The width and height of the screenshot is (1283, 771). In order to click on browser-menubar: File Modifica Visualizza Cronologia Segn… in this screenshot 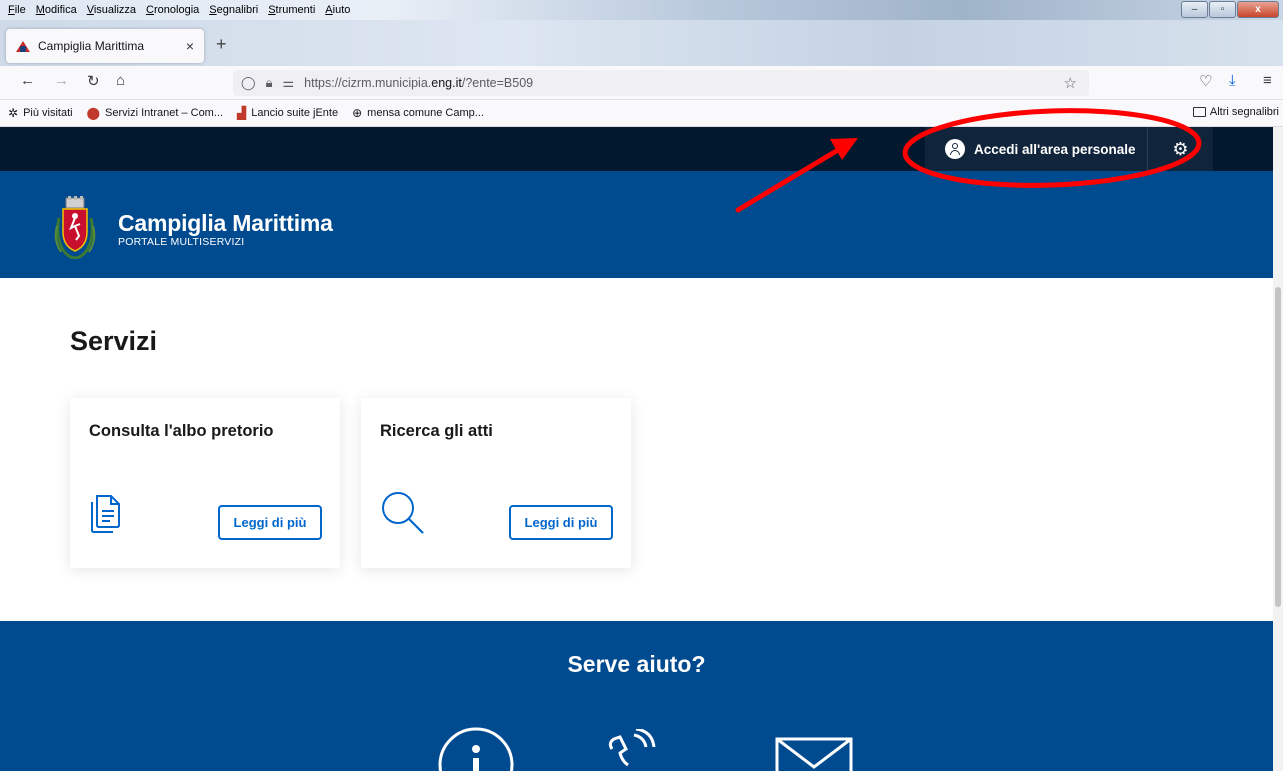, I will do `click(641, 10)`.